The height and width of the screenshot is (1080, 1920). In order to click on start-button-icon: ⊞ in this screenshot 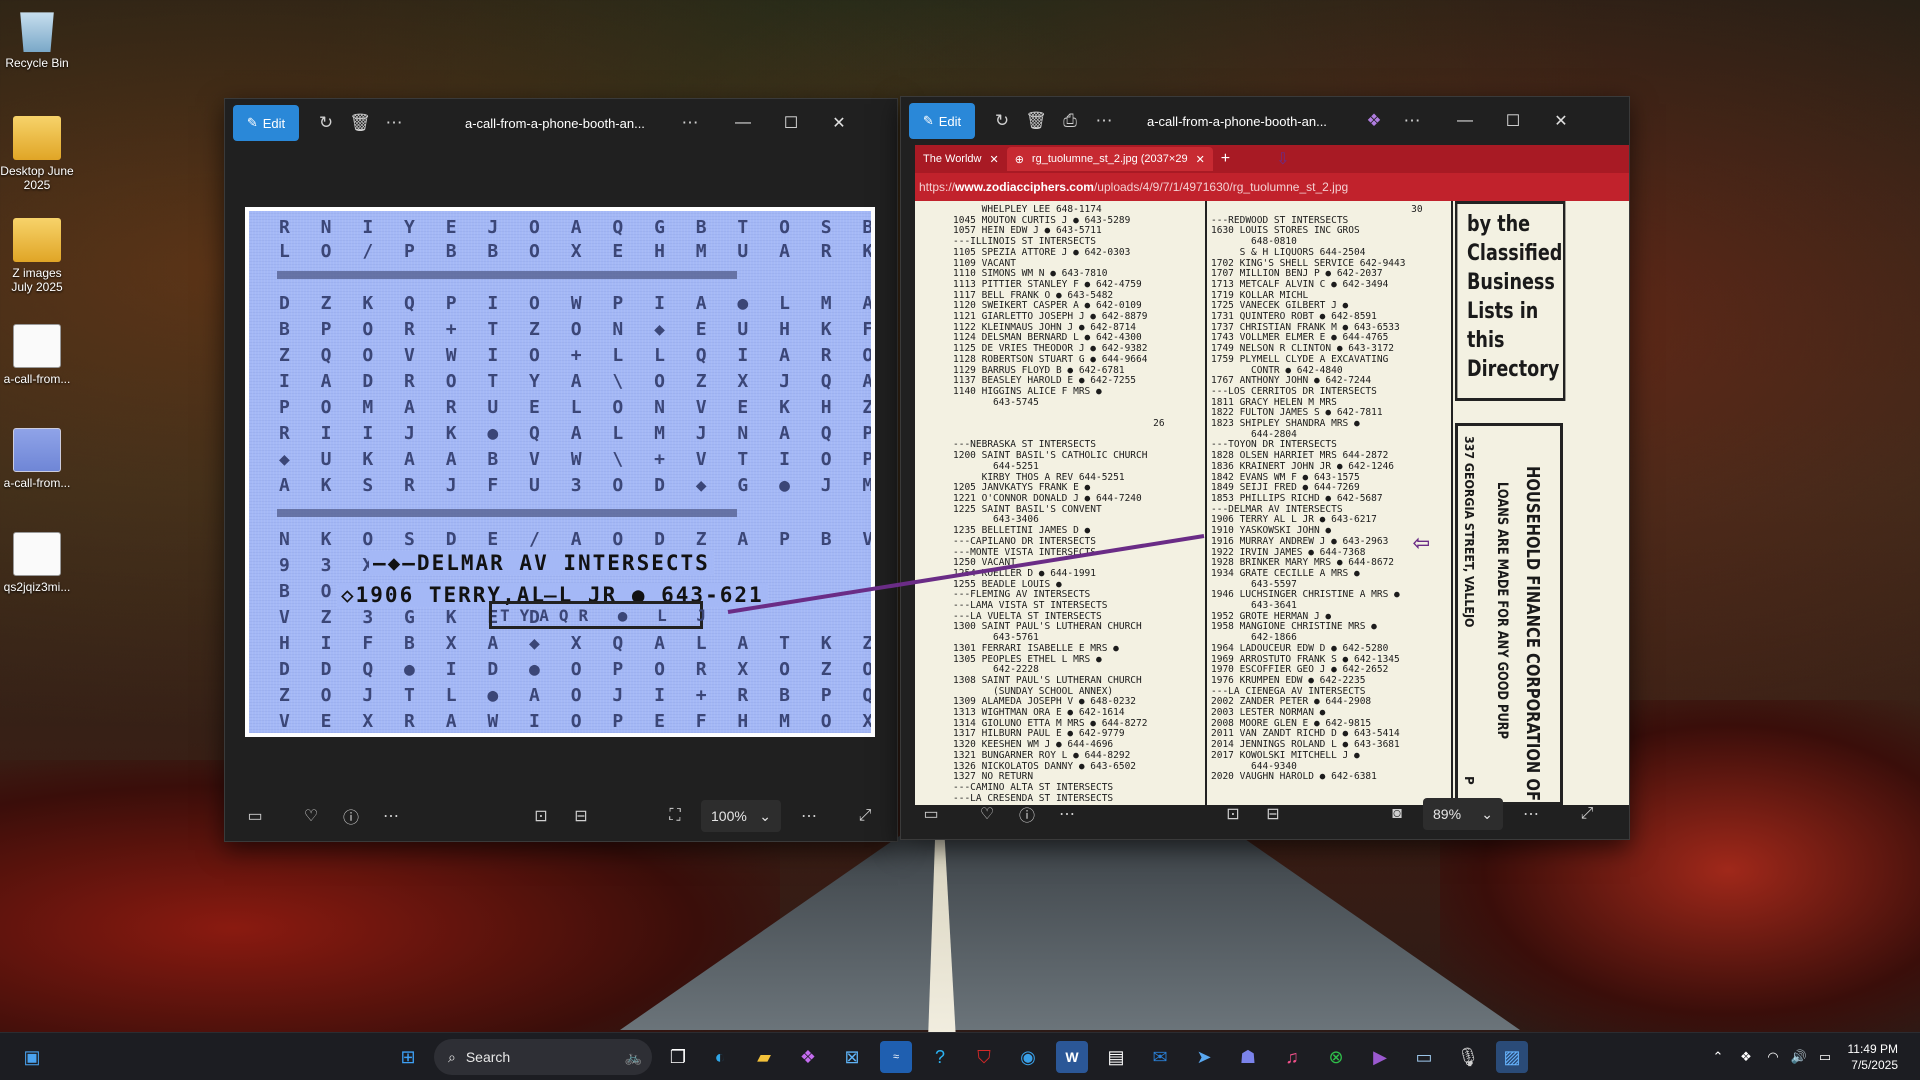, I will do `click(408, 1057)`.